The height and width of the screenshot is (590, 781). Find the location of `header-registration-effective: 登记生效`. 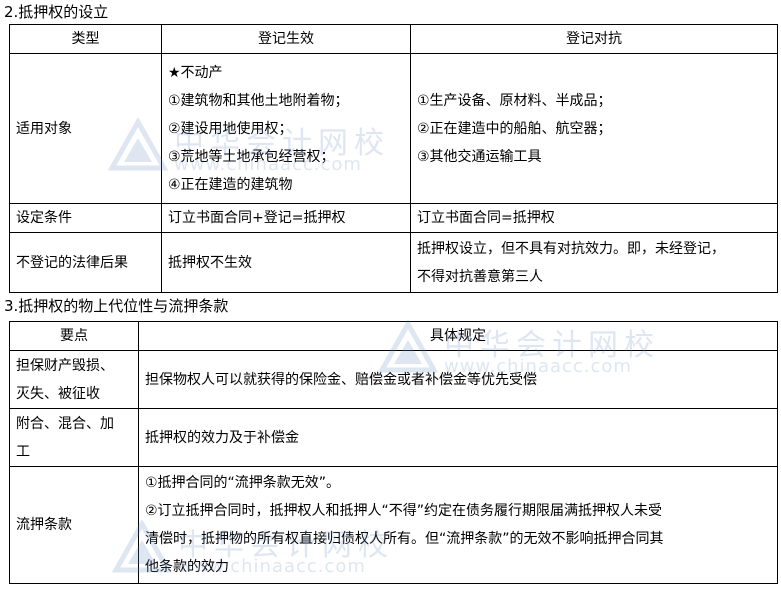

header-registration-effective: 登记生效 is located at coordinates (286, 39).